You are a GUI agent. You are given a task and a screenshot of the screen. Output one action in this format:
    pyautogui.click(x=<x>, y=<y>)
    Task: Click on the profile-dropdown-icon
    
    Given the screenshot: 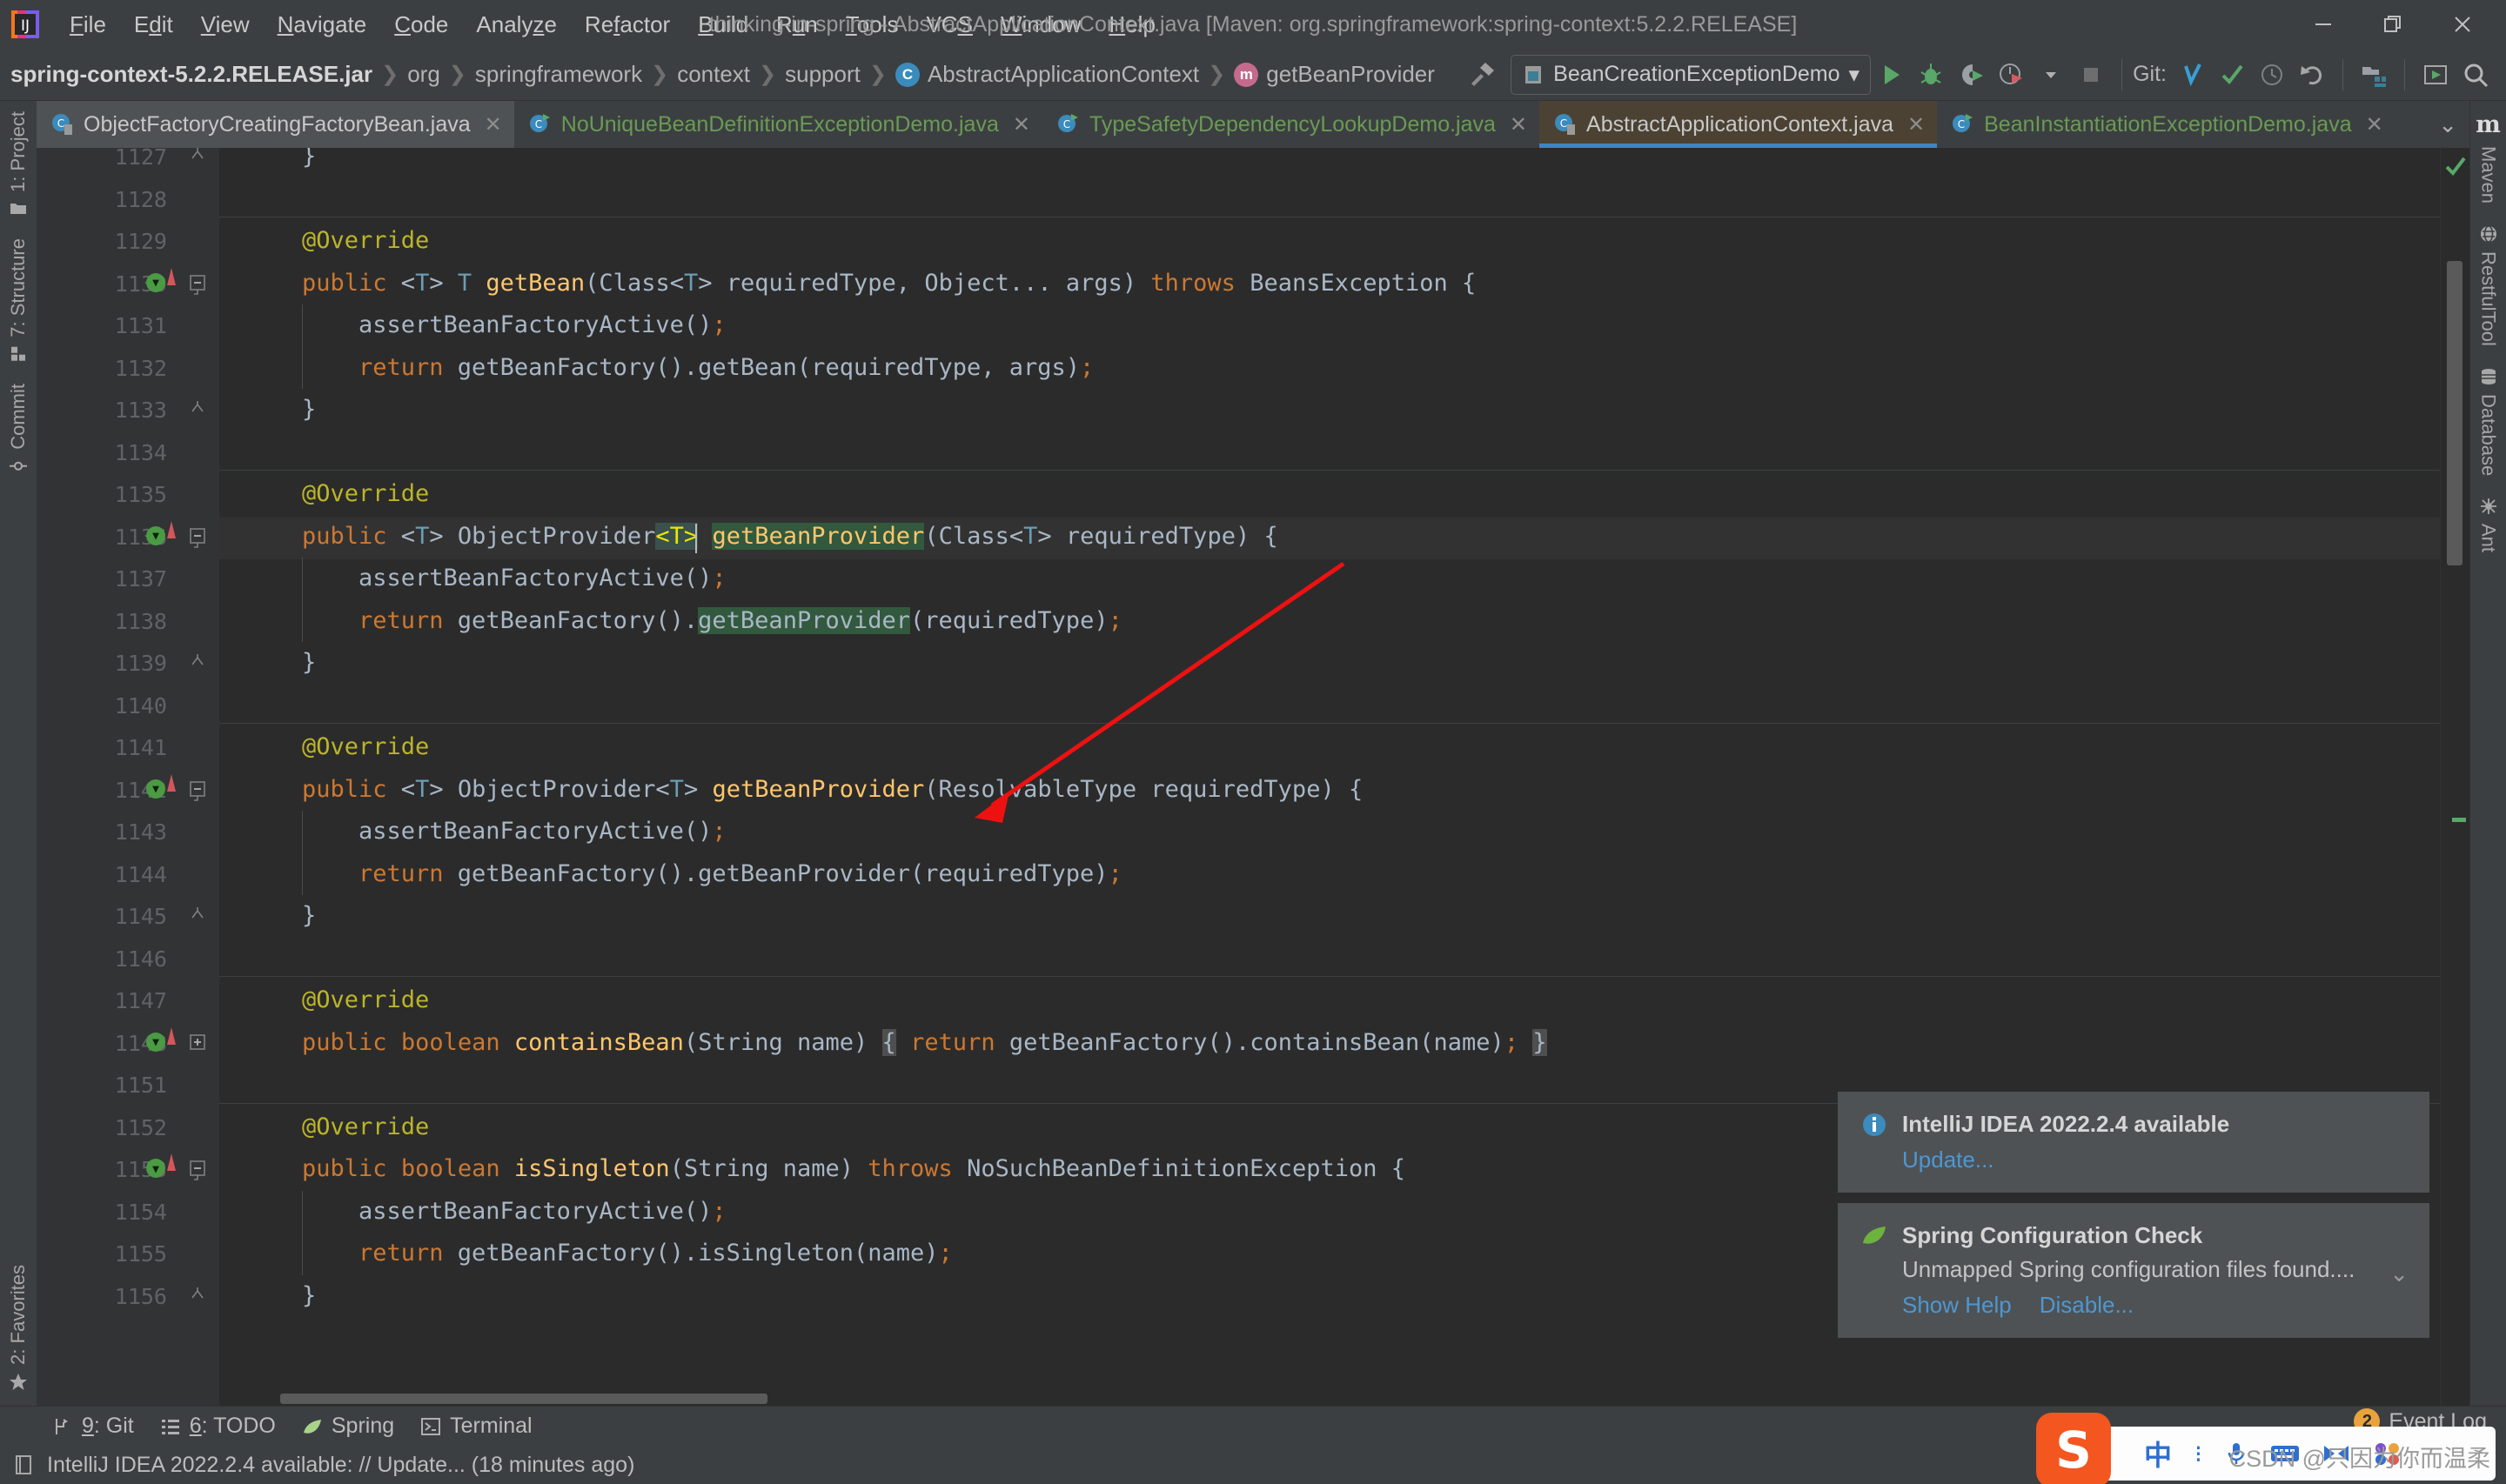 What is the action you would take?
    pyautogui.click(x=2051, y=75)
    